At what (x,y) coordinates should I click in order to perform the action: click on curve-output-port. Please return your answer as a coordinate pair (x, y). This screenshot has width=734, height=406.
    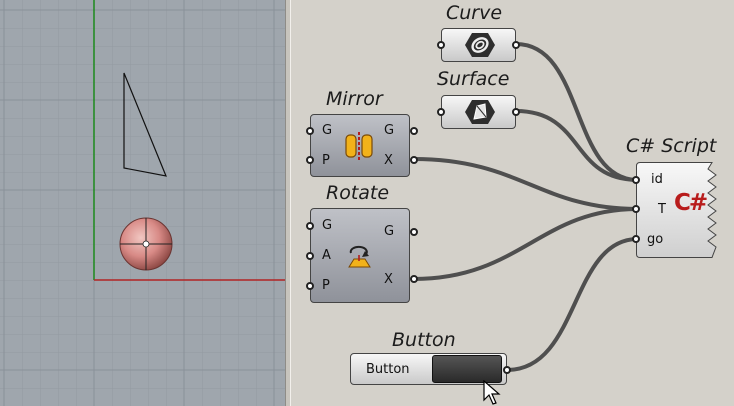
    Looking at the image, I should click on (516, 45).